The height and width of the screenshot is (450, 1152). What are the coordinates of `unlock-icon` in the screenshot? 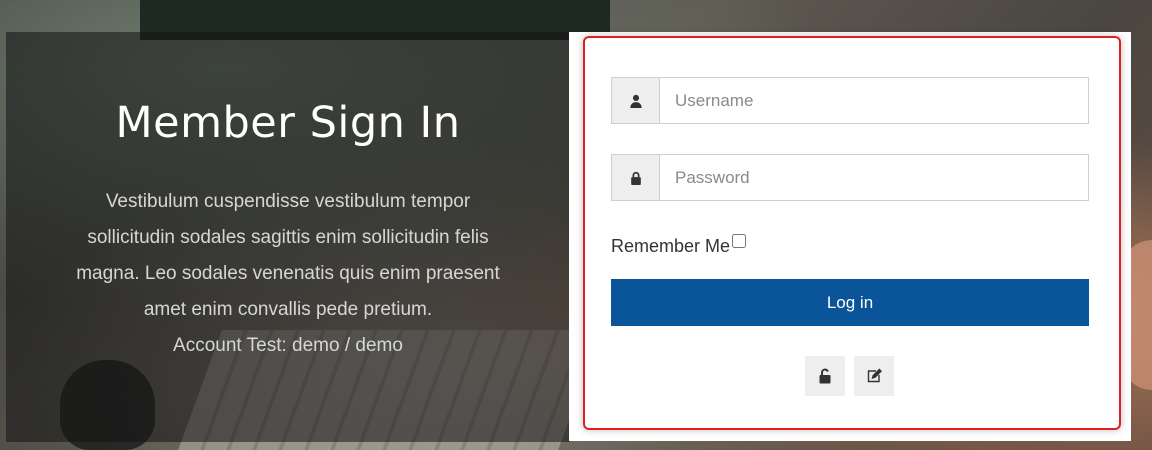 It's located at (825, 376).